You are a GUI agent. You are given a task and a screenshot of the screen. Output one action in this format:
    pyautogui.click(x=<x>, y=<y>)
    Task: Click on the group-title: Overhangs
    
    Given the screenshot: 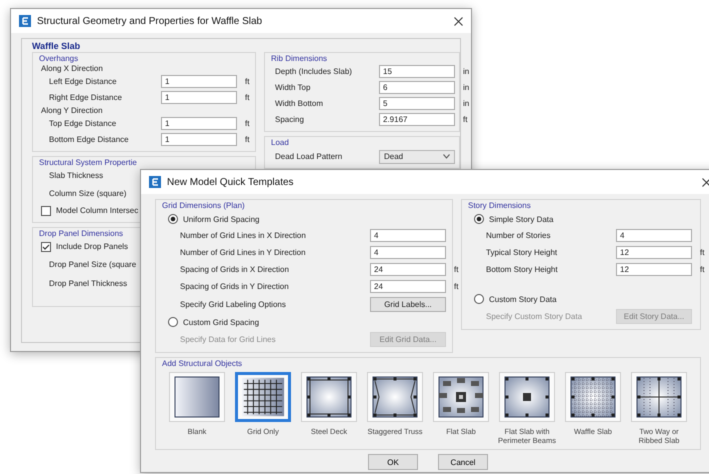 What is the action you would take?
    pyautogui.click(x=58, y=58)
    